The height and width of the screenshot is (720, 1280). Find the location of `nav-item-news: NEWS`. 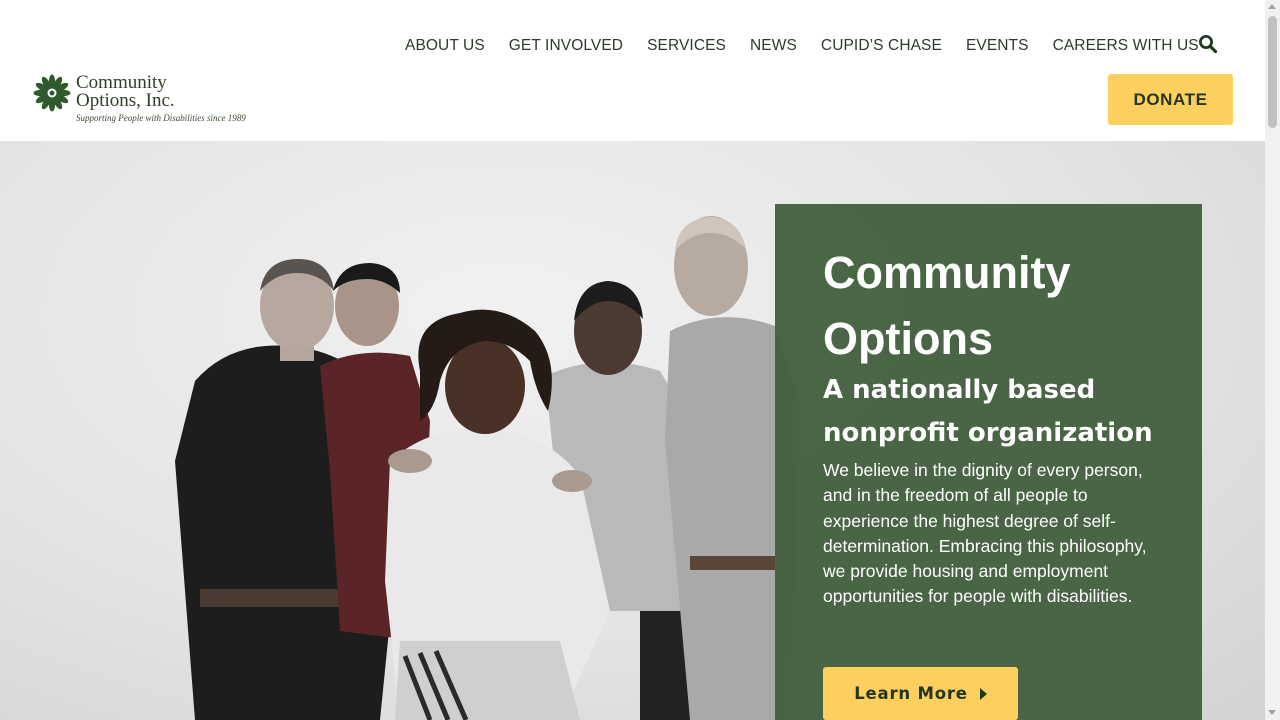

nav-item-news: NEWS is located at coordinates (773, 46).